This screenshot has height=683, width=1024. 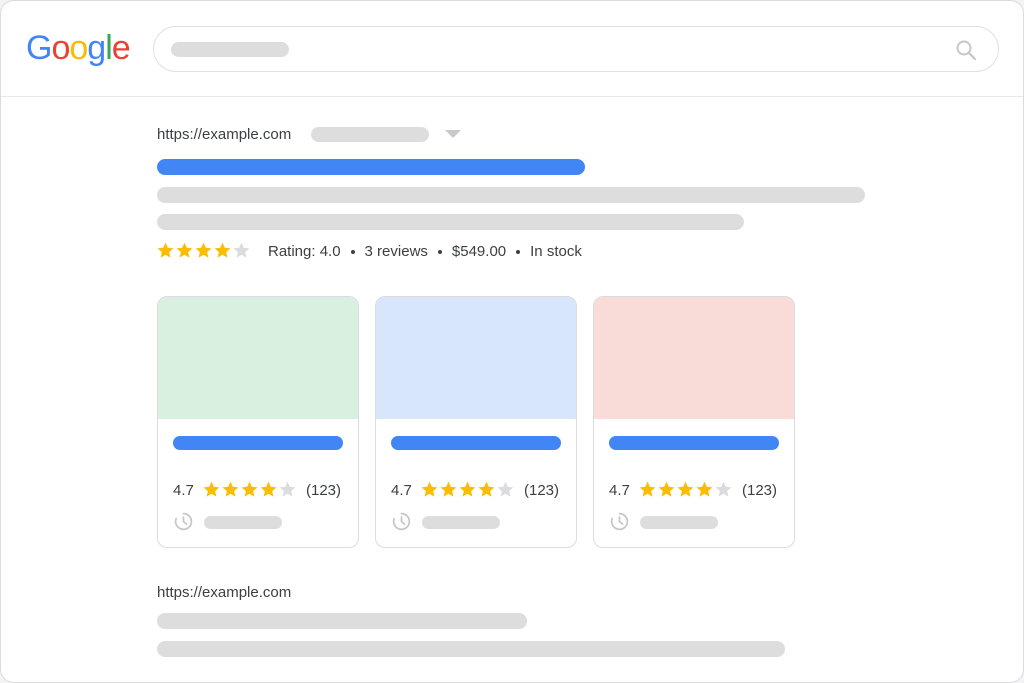 What do you see at coordinates (396, 251) in the screenshot?
I see `review-count: 3 reviews` at bounding box center [396, 251].